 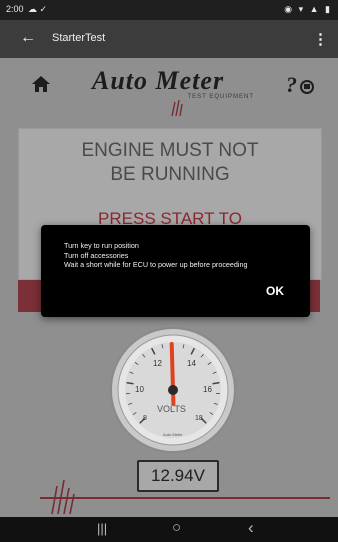 What do you see at coordinates (28, 38) in the screenshot?
I see `back-arrow-icon: ←` at bounding box center [28, 38].